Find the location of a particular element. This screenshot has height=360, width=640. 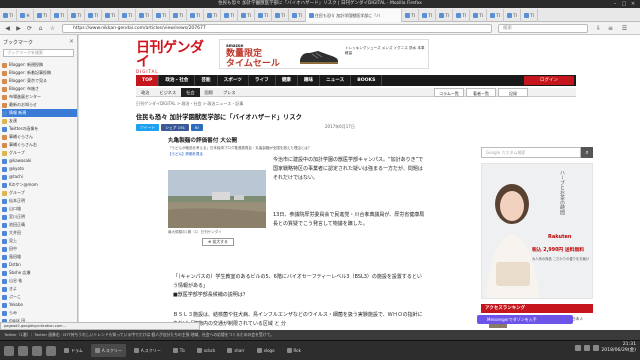

bookmark-item: きよ is located at coordinates (39, 289).